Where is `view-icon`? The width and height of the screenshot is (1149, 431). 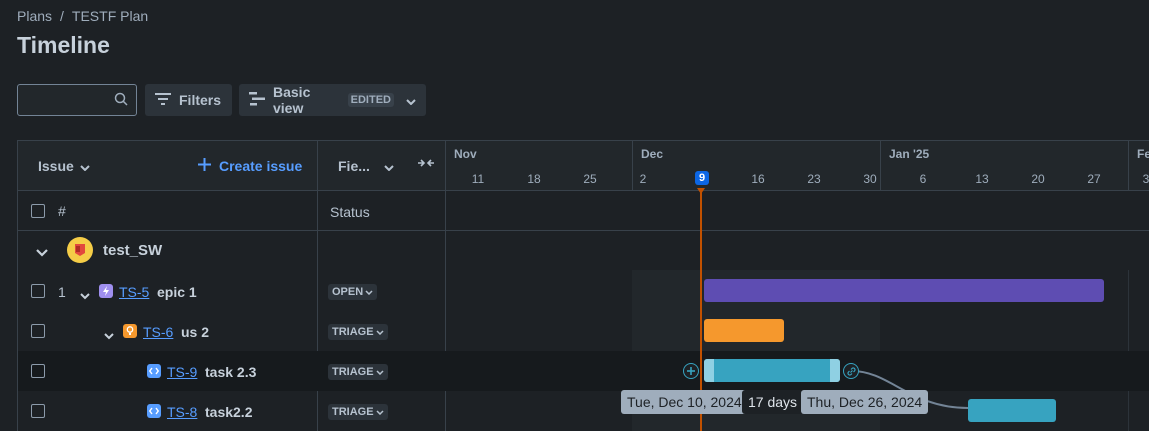
view-icon is located at coordinates (257, 100).